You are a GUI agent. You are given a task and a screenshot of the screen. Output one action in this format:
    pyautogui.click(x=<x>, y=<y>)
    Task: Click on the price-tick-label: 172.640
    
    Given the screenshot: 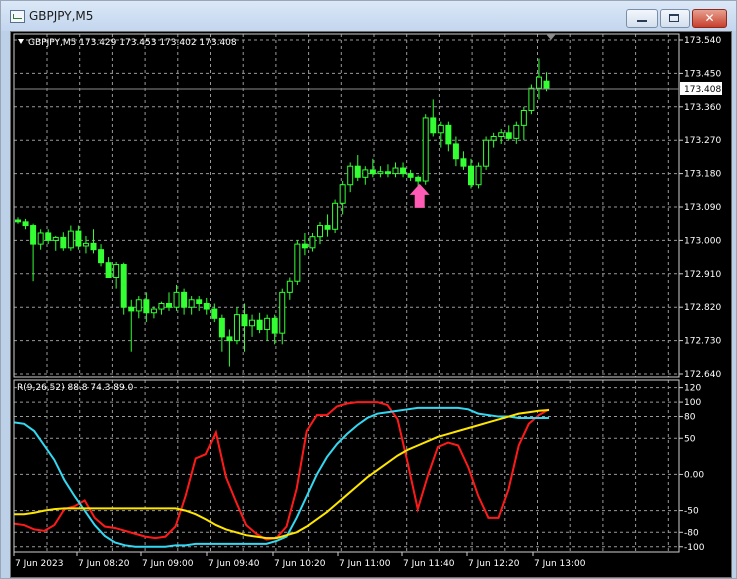 What is the action you would take?
    pyautogui.click(x=702, y=375)
    